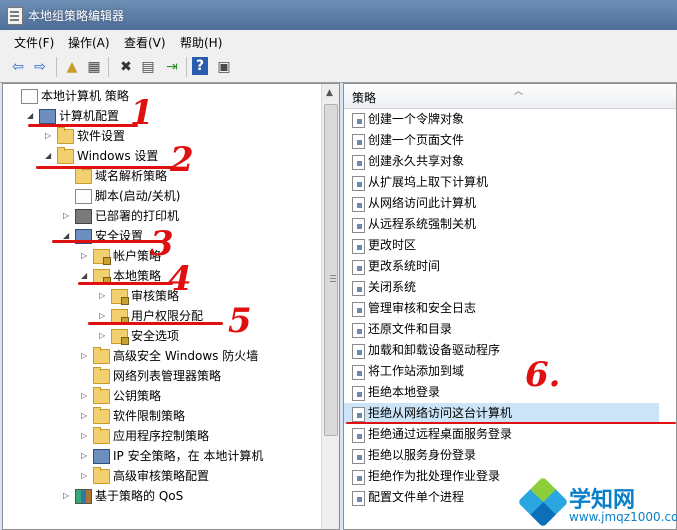 Image resolution: width=677 pixels, height=530 pixels. What do you see at coordinates (501, 140) in the screenshot?
I see `policy-row: 创建一个页面文件` at bounding box center [501, 140].